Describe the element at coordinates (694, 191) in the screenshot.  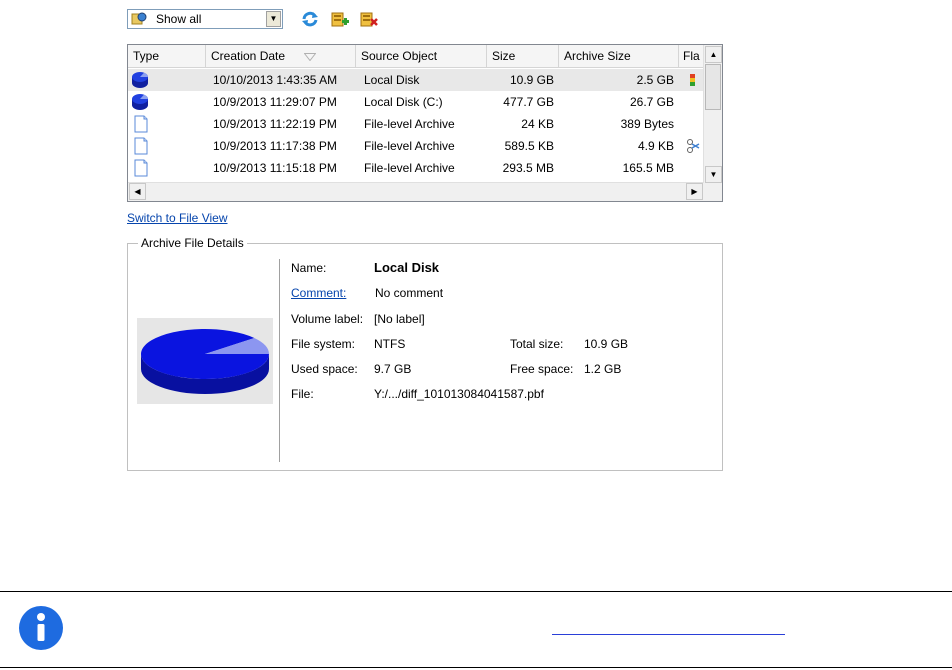
I see `scroll-right-icon: ▶` at that location.